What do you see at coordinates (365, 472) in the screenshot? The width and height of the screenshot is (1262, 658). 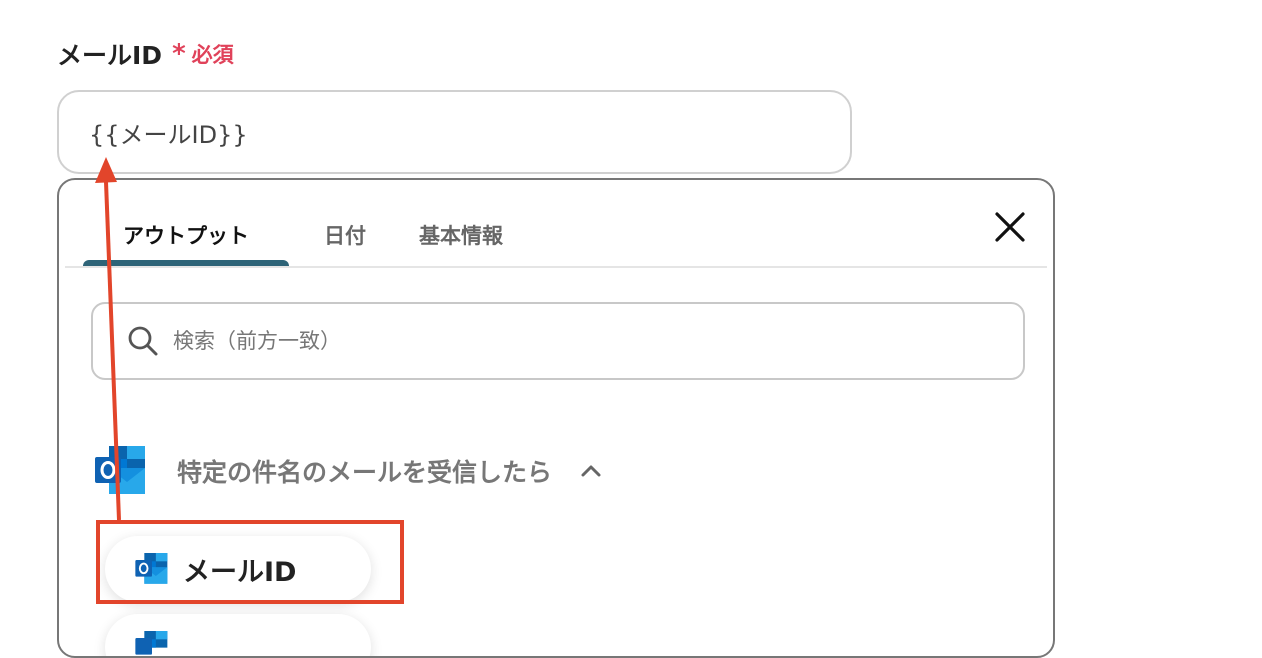 I see `section-title: 特定の件名のメールを受信したら` at bounding box center [365, 472].